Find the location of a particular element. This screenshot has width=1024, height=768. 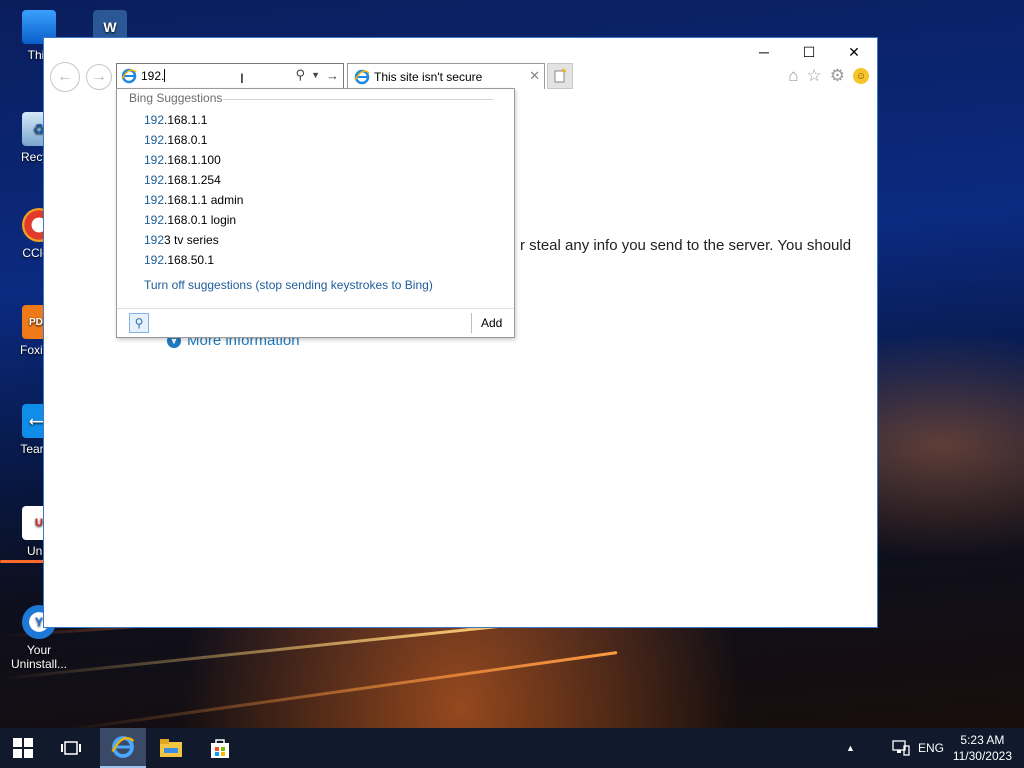

system-clock: 5:23 AM 11/30/2023 is located at coordinates (982, 748).